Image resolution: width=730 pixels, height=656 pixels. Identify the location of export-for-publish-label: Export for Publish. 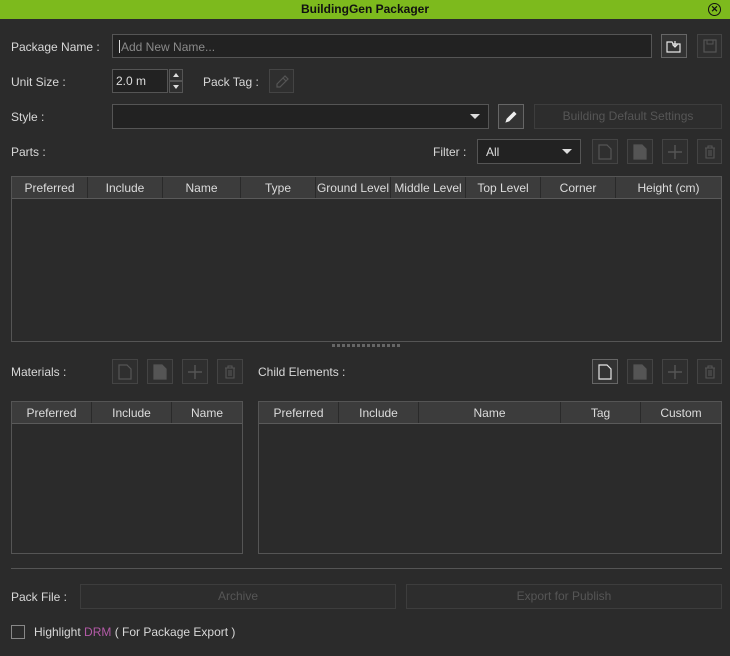
(564, 596).